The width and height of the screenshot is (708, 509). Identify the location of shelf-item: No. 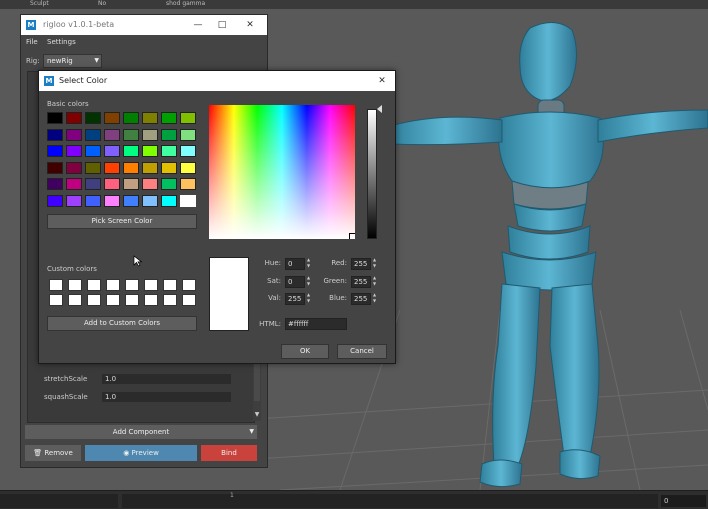
(102, 4).